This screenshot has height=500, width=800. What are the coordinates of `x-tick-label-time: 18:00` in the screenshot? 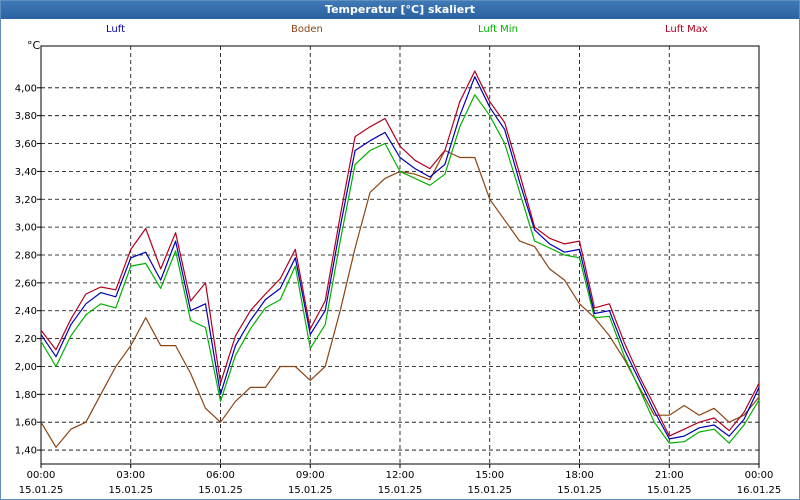 It's located at (579, 475).